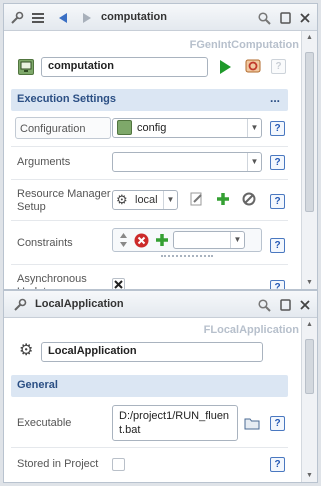  I want to click on constraint-select: ▼, so click(209, 240).